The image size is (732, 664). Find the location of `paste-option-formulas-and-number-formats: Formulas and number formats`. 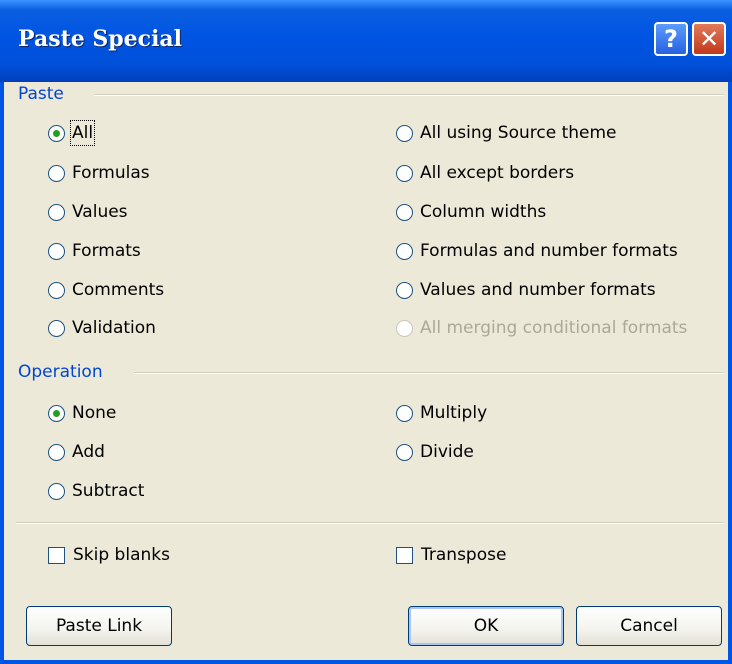

paste-option-formulas-and-number-formats: Formulas and number formats is located at coordinates (537, 251).